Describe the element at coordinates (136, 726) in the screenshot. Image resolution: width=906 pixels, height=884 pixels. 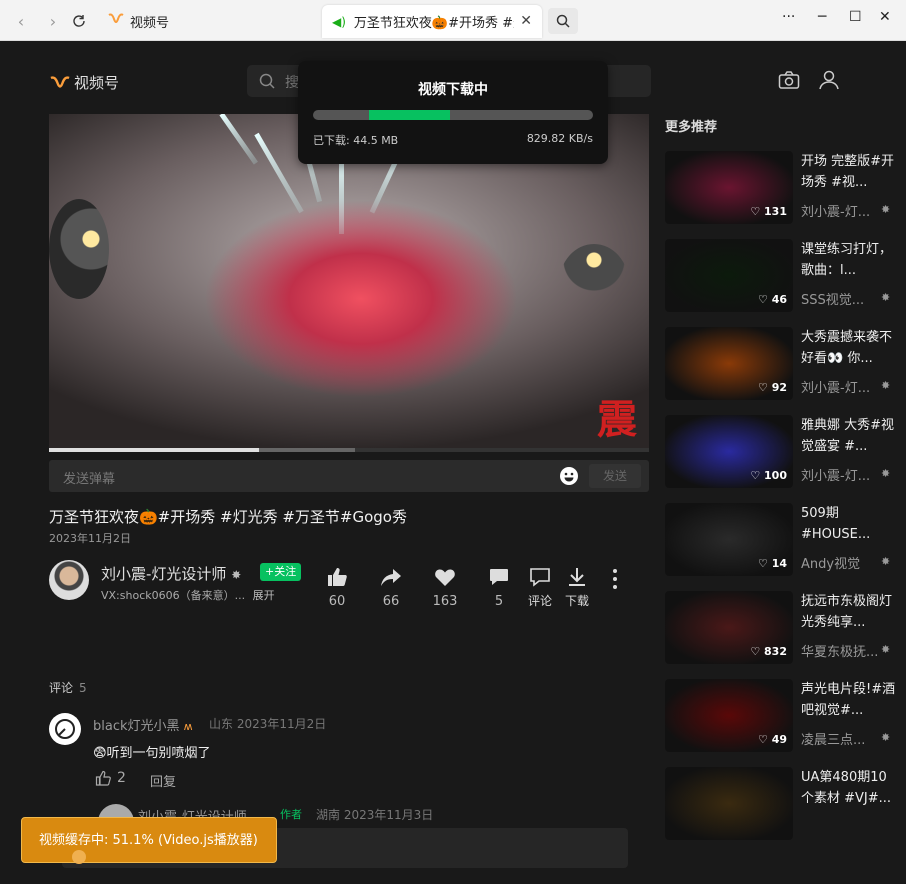
I see `commenter-name-text: black灯光小黑` at that location.